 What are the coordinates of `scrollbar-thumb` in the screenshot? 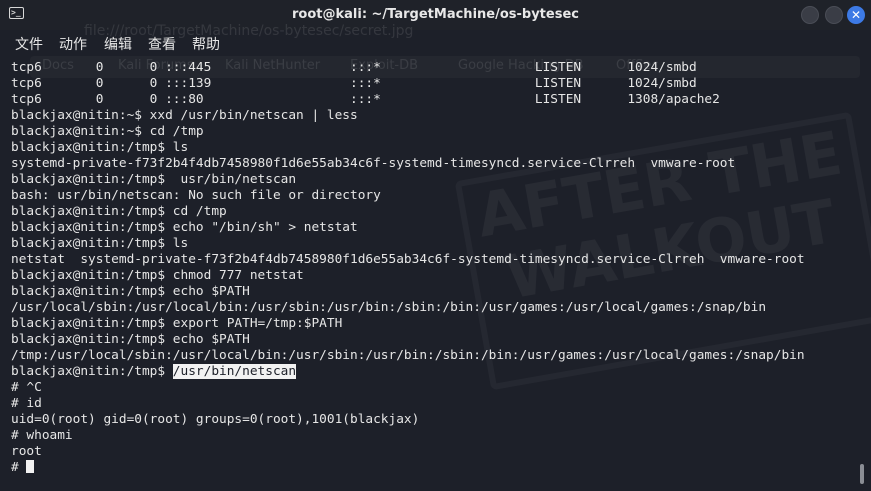 It's located at (862, 474).